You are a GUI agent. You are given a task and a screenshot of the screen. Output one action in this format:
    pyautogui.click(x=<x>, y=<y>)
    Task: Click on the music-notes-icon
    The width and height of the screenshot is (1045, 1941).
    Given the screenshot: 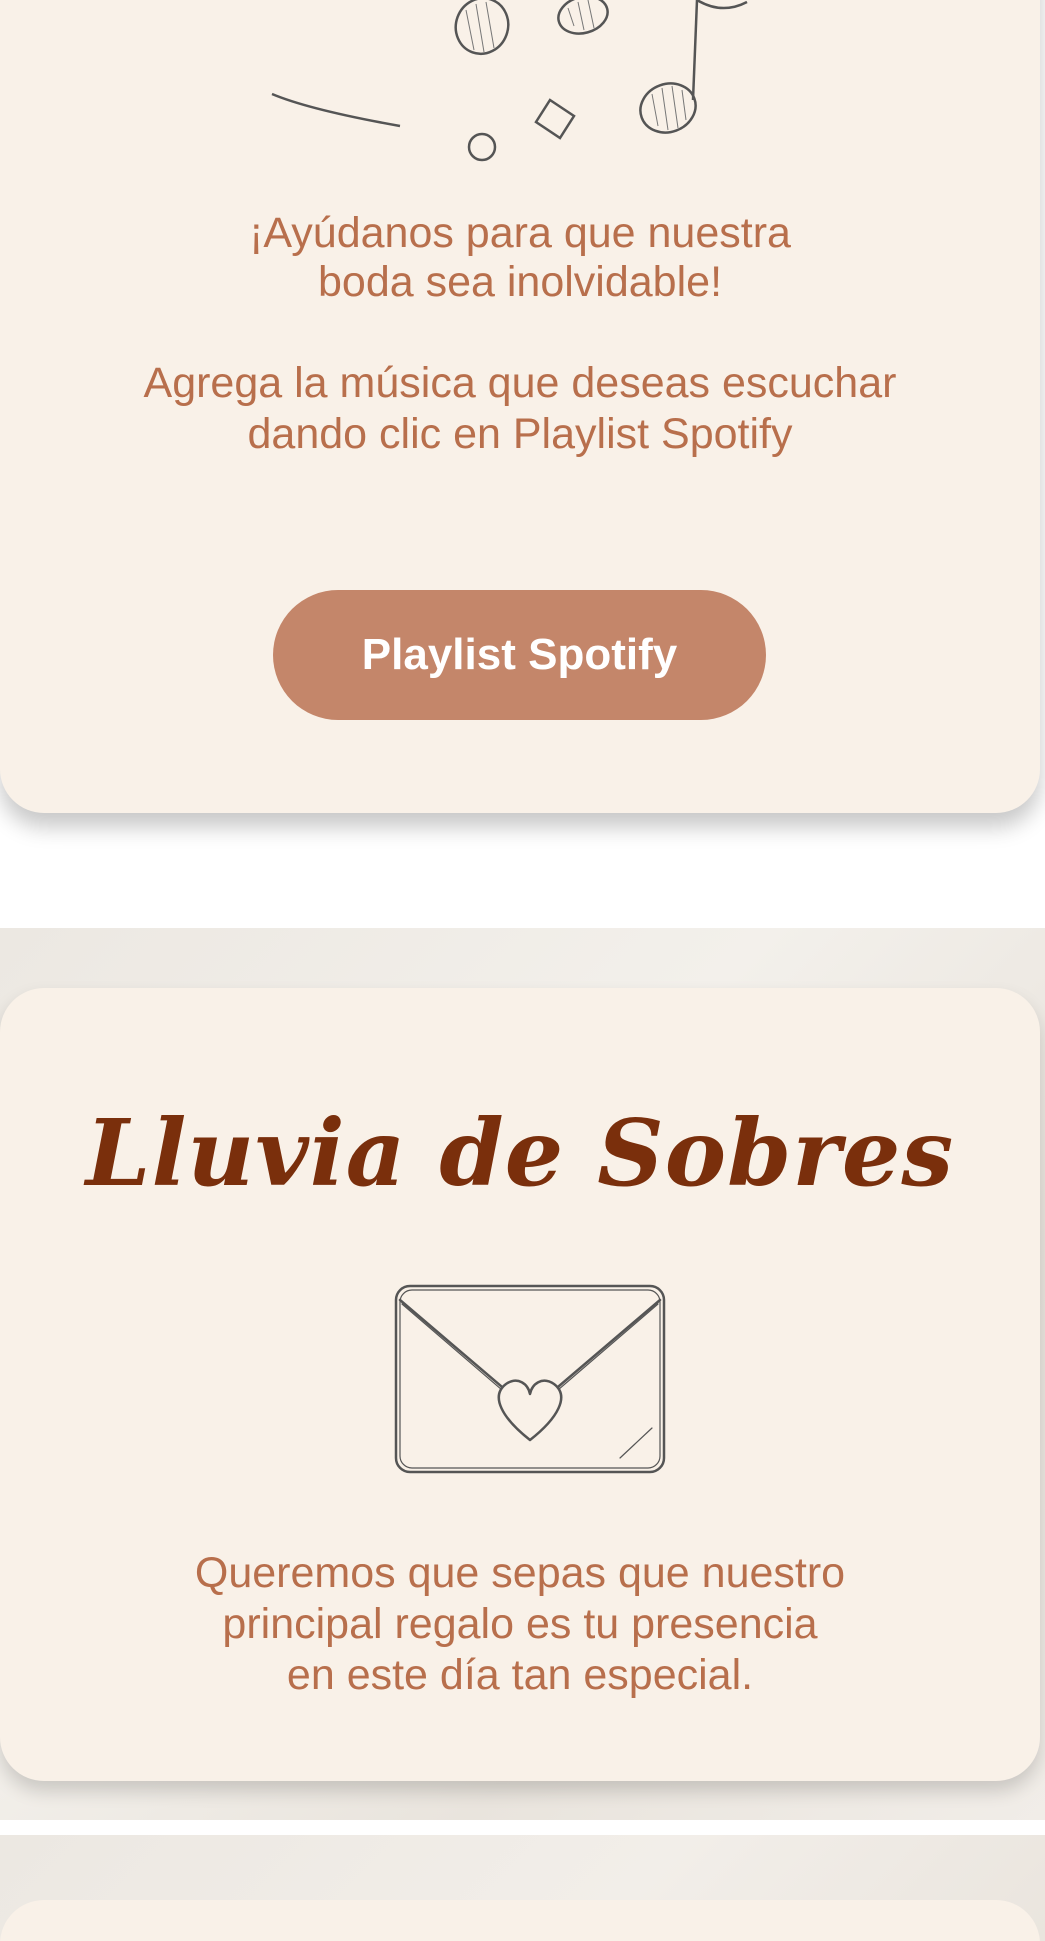 What is the action you would take?
    pyautogui.click(x=509, y=81)
    